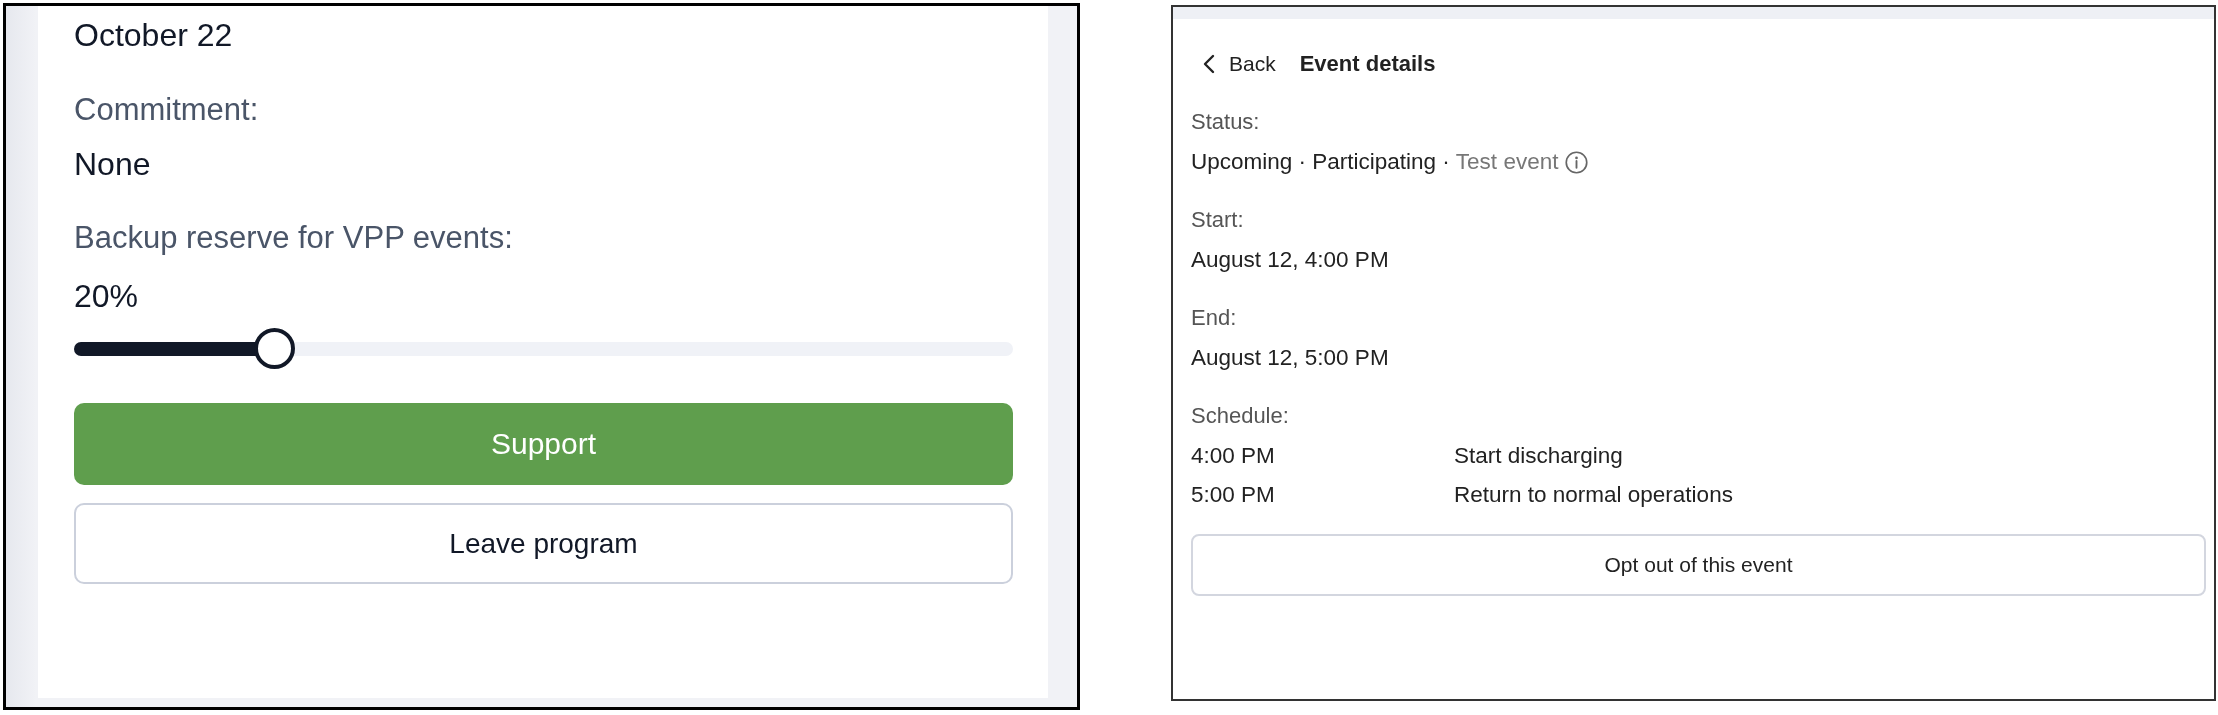  What do you see at coordinates (1698, 565) in the screenshot?
I see `opt-out-button: Opt out of this event` at bounding box center [1698, 565].